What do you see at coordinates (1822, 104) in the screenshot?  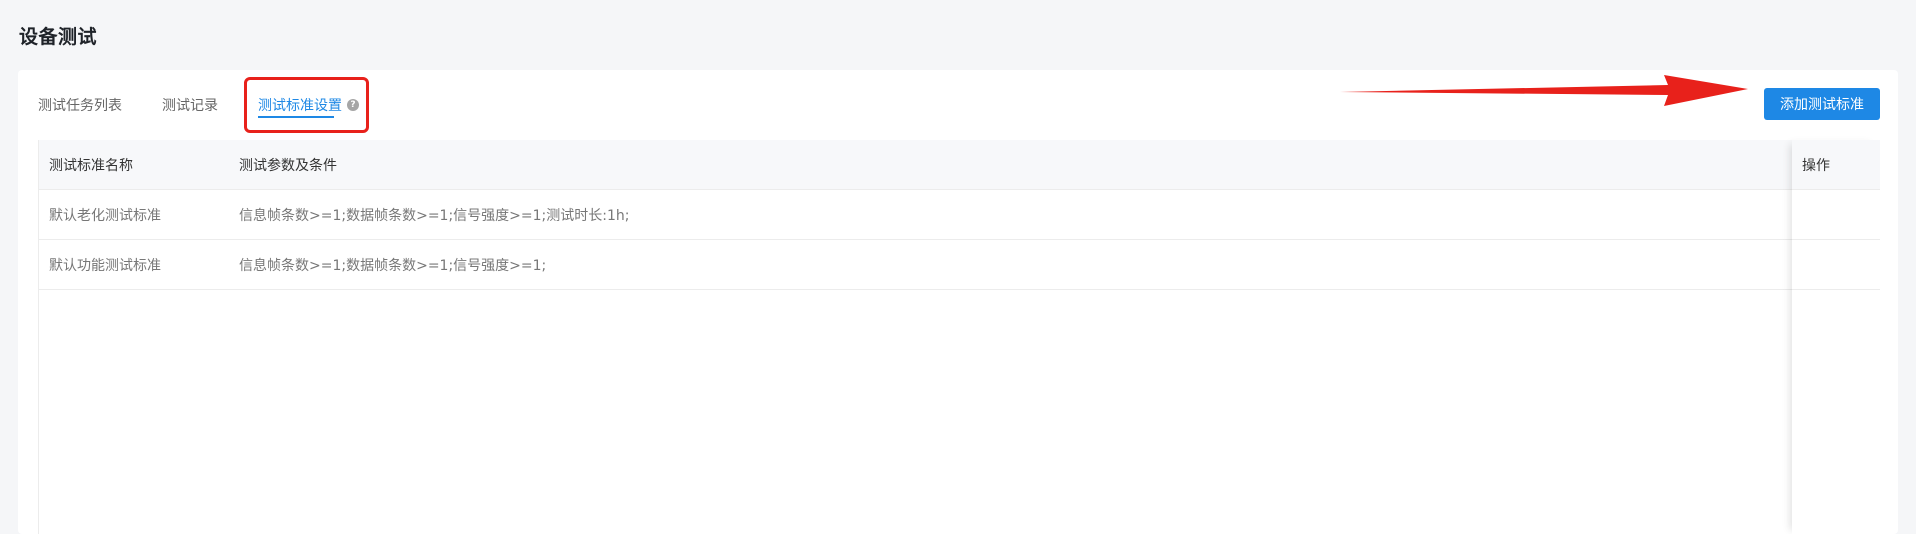 I see `add-test-standard-button: 添加测试标准` at bounding box center [1822, 104].